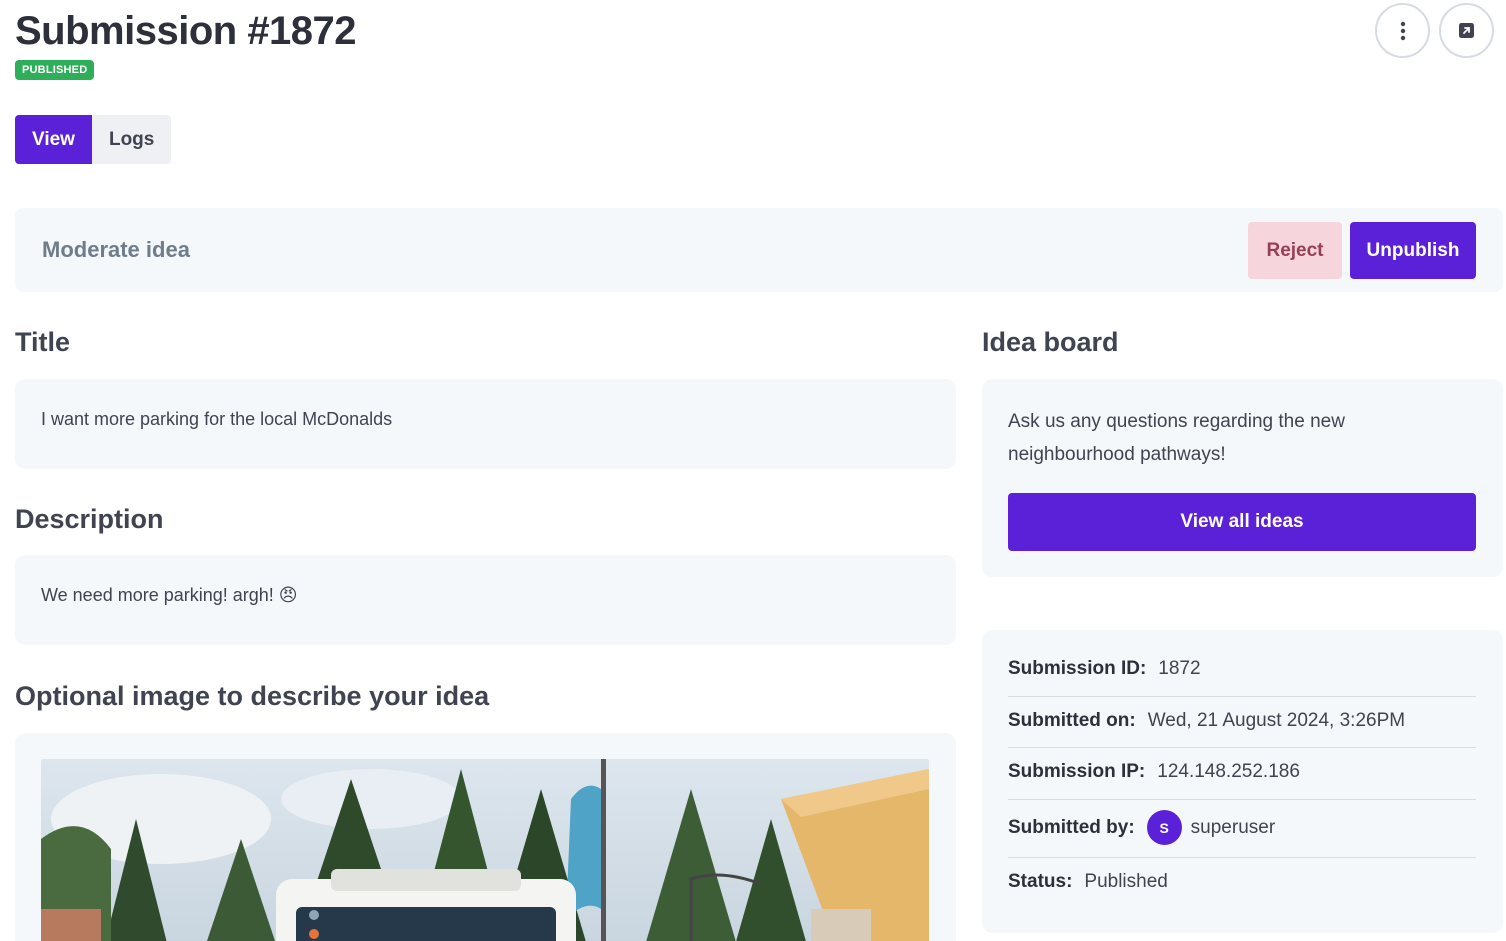 The width and height of the screenshot is (1506, 941). Describe the element at coordinates (1242, 882) in the screenshot. I see `status-row: Status: Published` at that location.